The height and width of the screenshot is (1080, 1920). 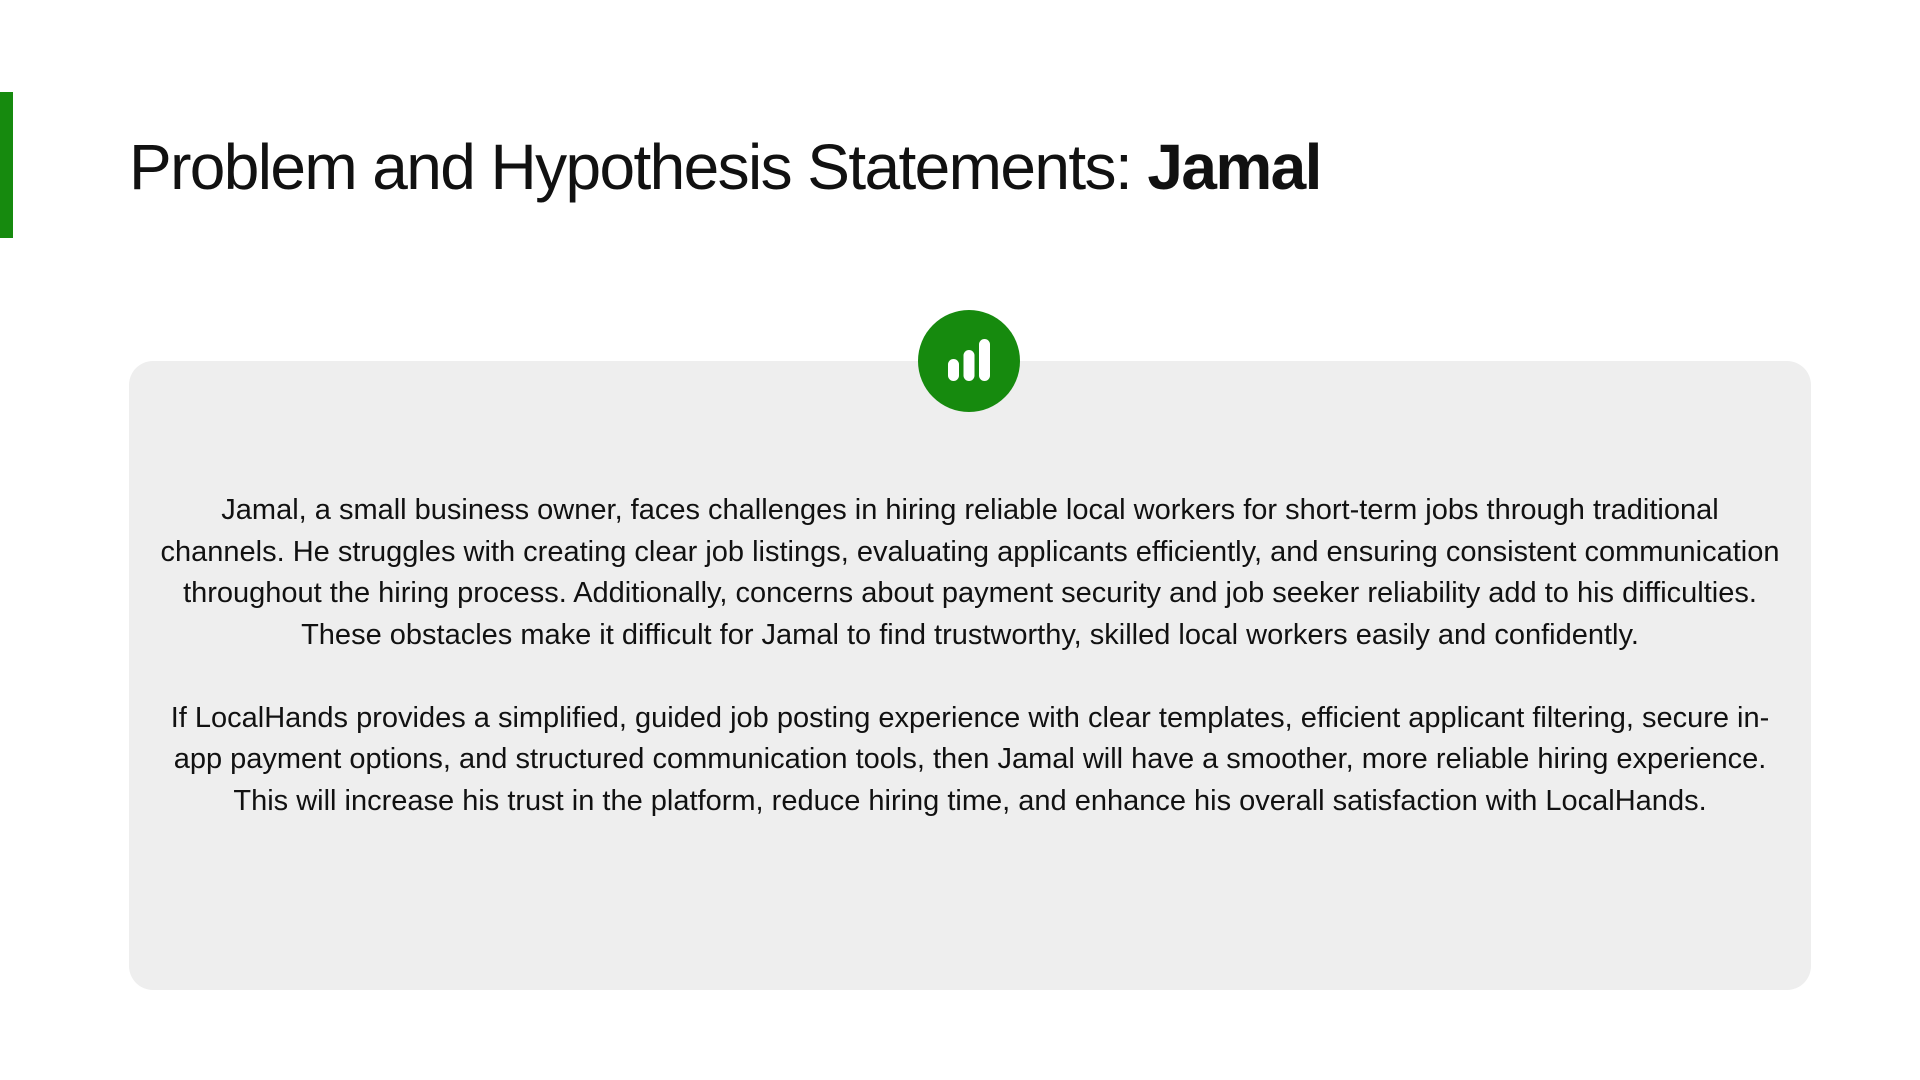 I want to click on title-persona-name: Jamal, so click(x=1234, y=167).